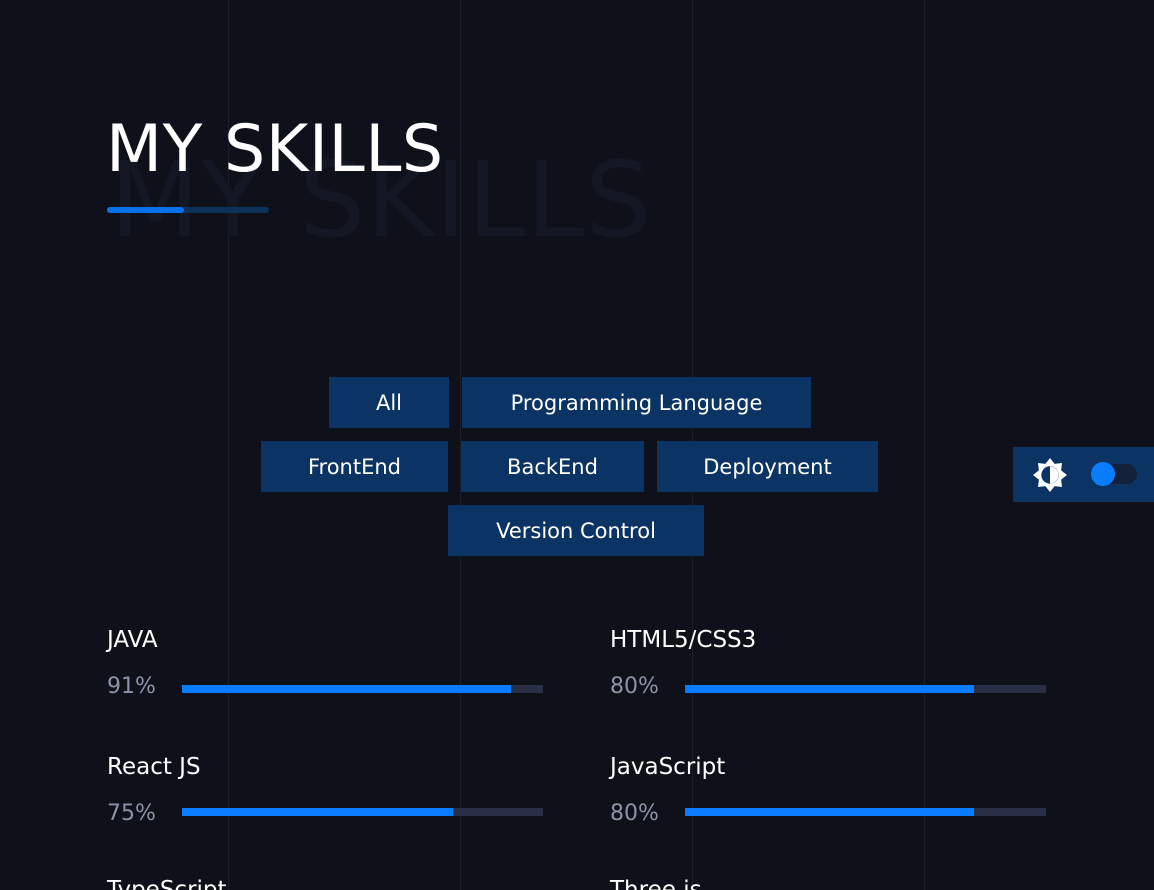  What do you see at coordinates (275, 149) in the screenshot?
I see `section-title: MY SKILLS` at bounding box center [275, 149].